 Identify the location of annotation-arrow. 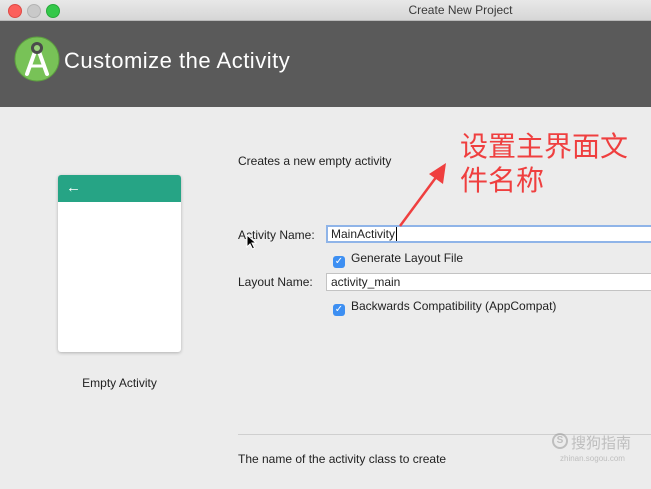
(422, 195).